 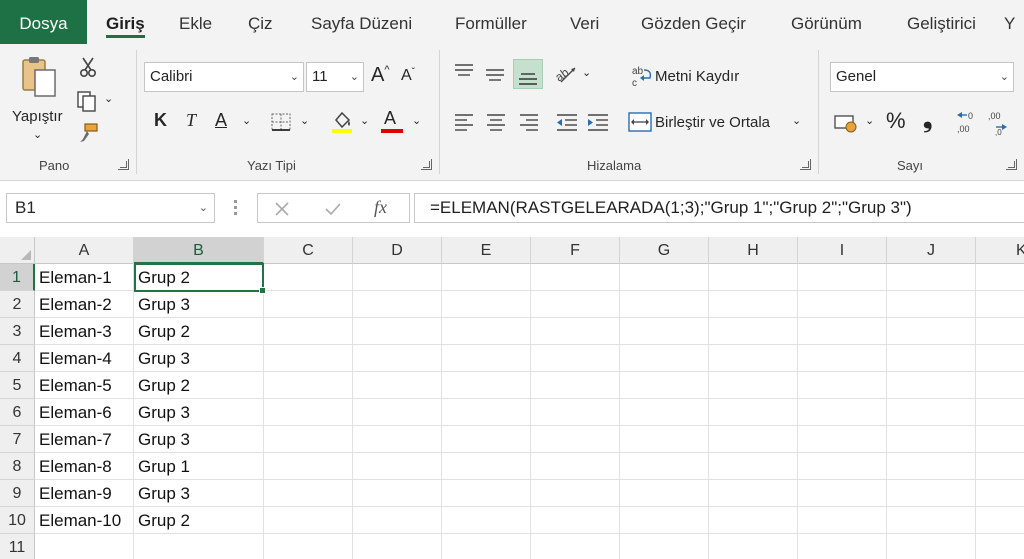 What do you see at coordinates (84, 277) in the screenshot?
I see `cell-a: Eleman-1` at bounding box center [84, 277].